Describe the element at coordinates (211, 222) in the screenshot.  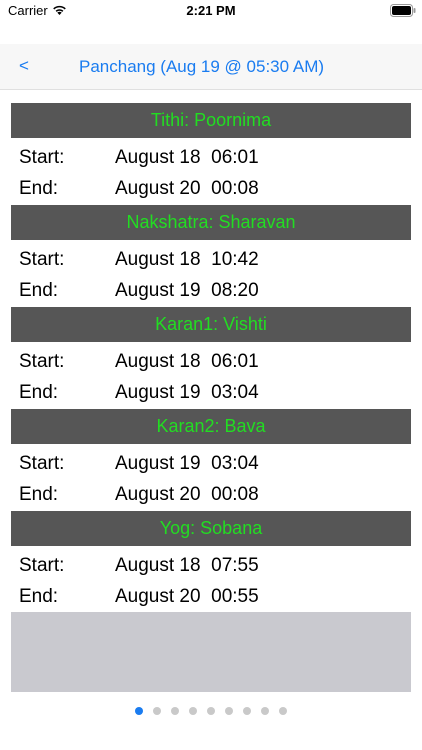
I see `section-header: Nakshatra: Sharavan` at that location.